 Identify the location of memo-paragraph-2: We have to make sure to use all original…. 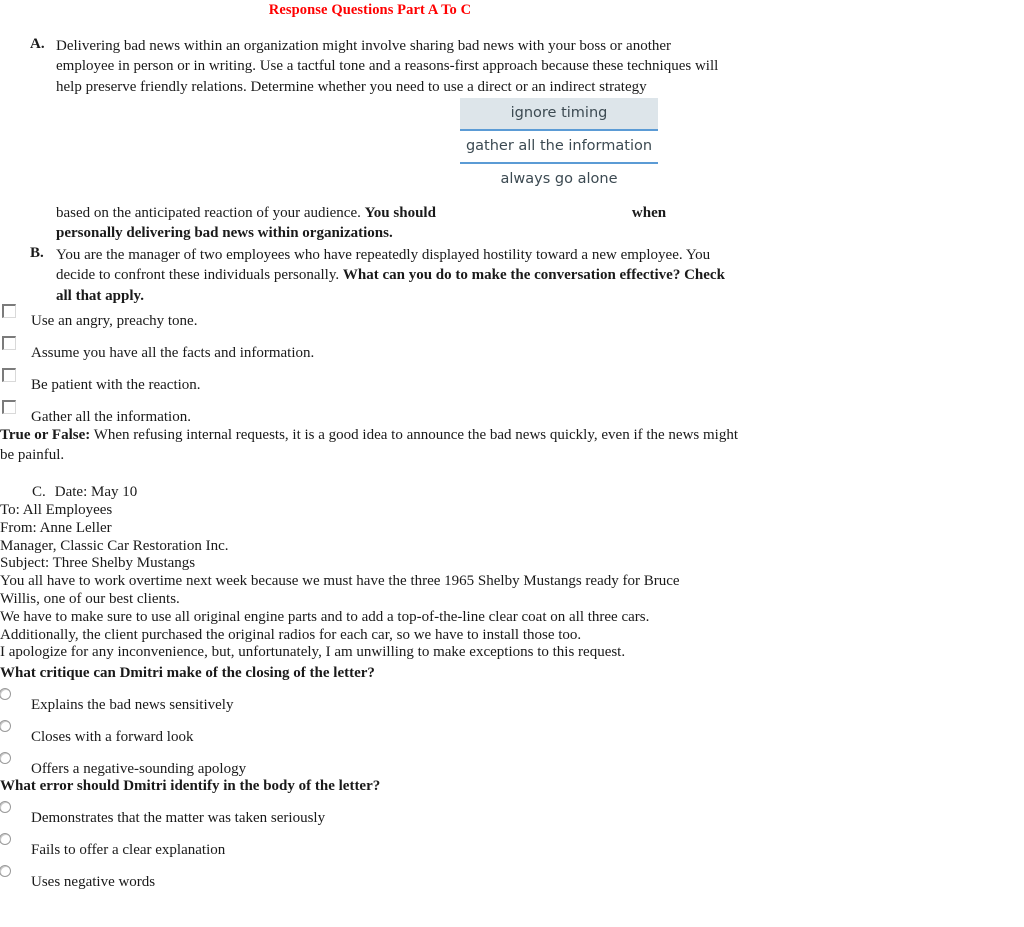
(325, 616).